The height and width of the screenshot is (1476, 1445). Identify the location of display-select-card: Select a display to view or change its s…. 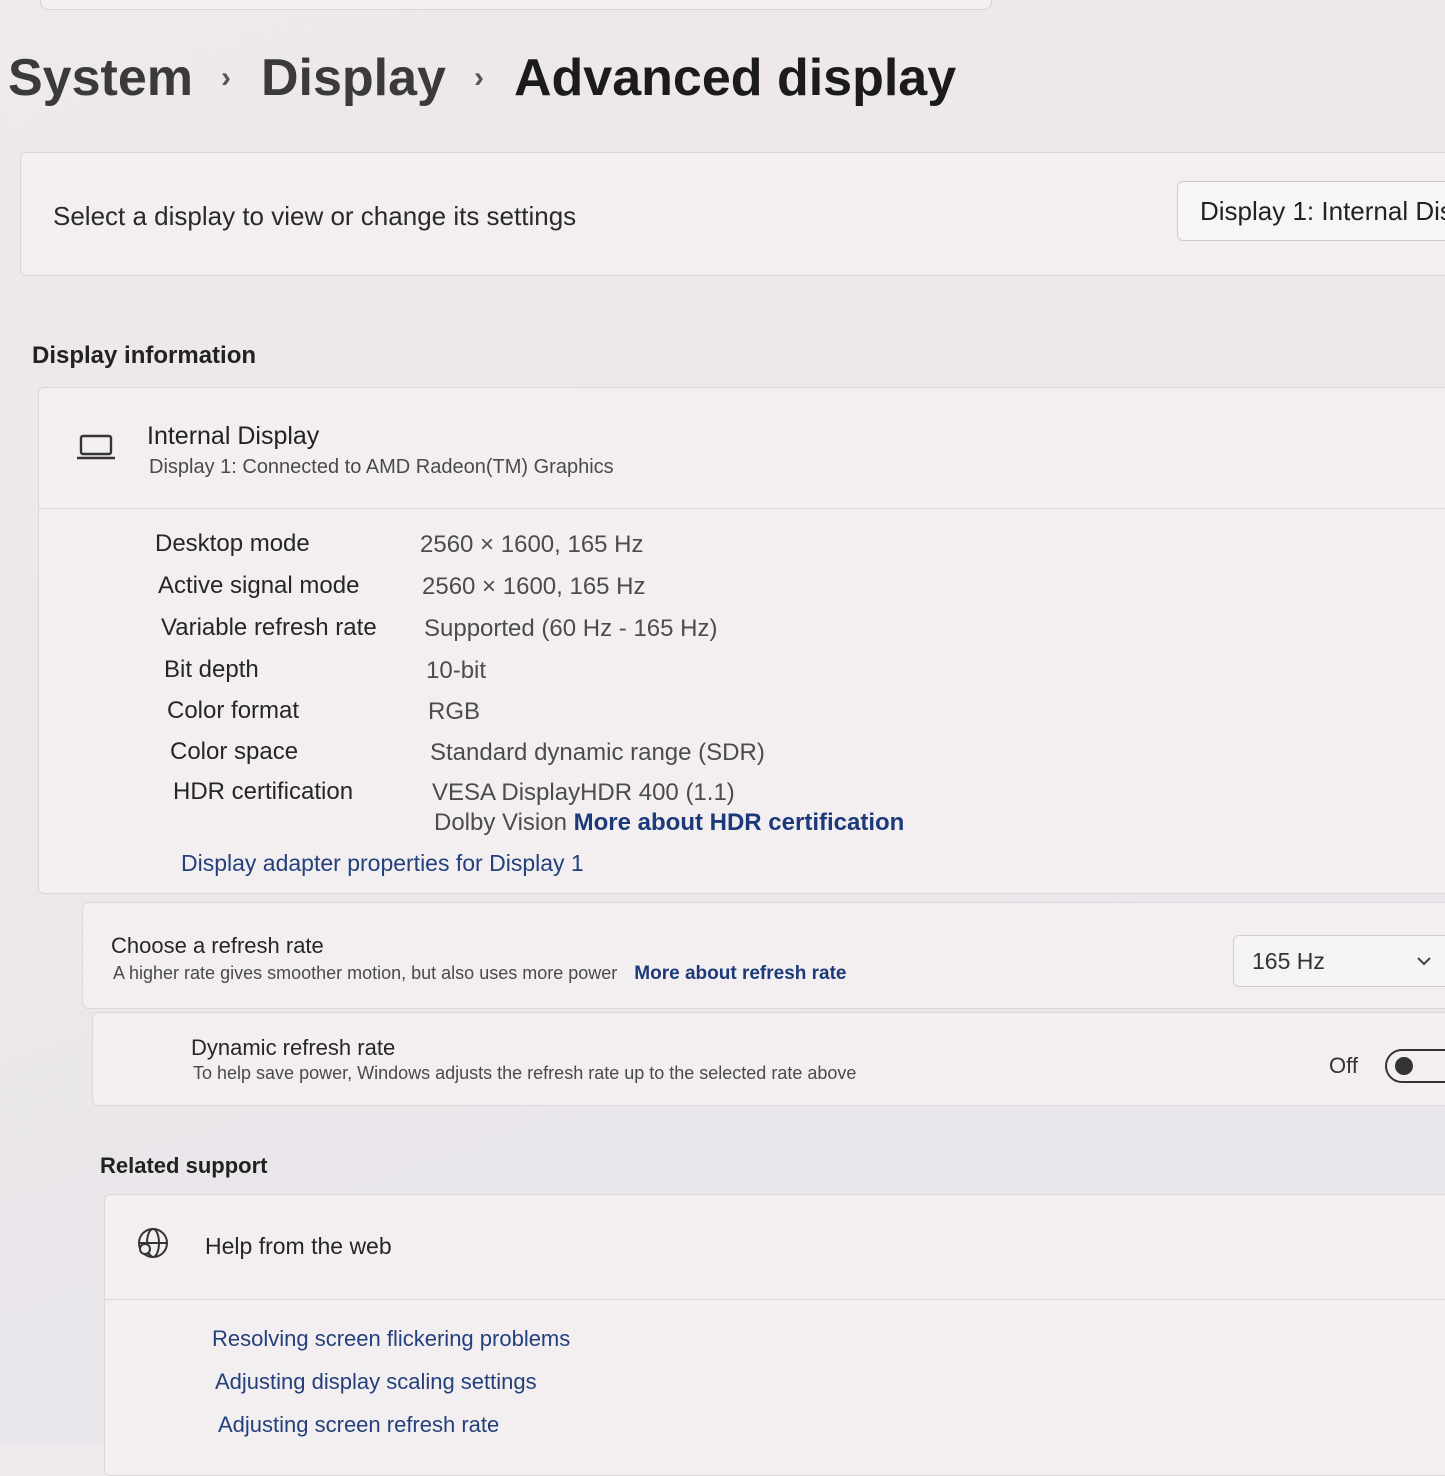
(732, 214).